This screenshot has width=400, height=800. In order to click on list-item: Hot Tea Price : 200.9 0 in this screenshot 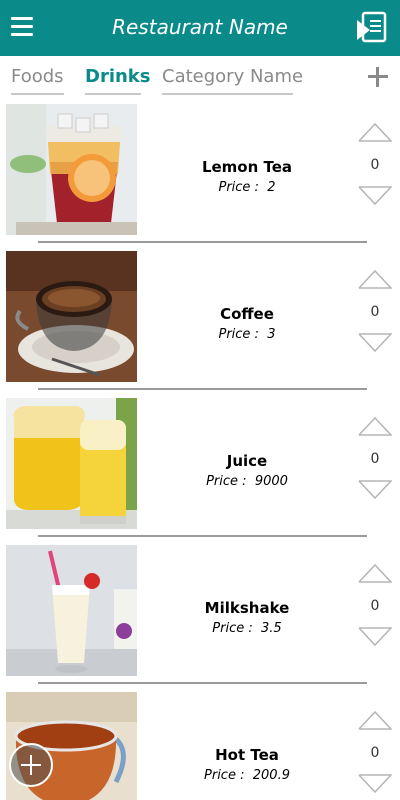, I will do `click(200, 745)`.